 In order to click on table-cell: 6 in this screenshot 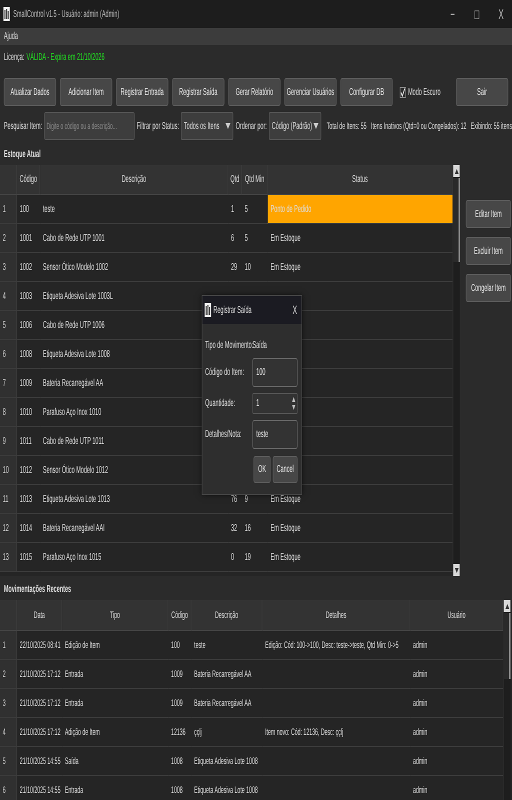, I will do `click(235, 238)`.